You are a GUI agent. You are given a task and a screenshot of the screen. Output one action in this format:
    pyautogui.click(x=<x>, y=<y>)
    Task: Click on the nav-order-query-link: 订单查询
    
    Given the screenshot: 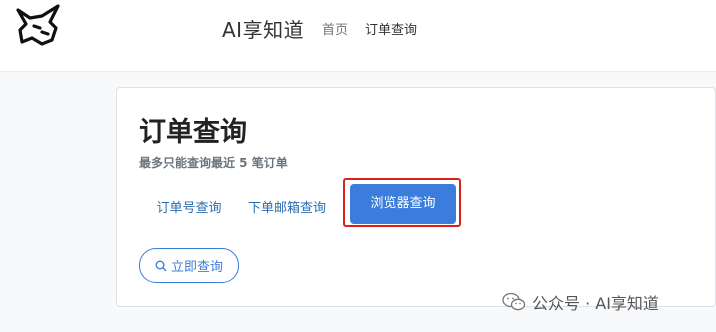 What is the action you would take?
    pyautogui.click(x=391, y=28)
    